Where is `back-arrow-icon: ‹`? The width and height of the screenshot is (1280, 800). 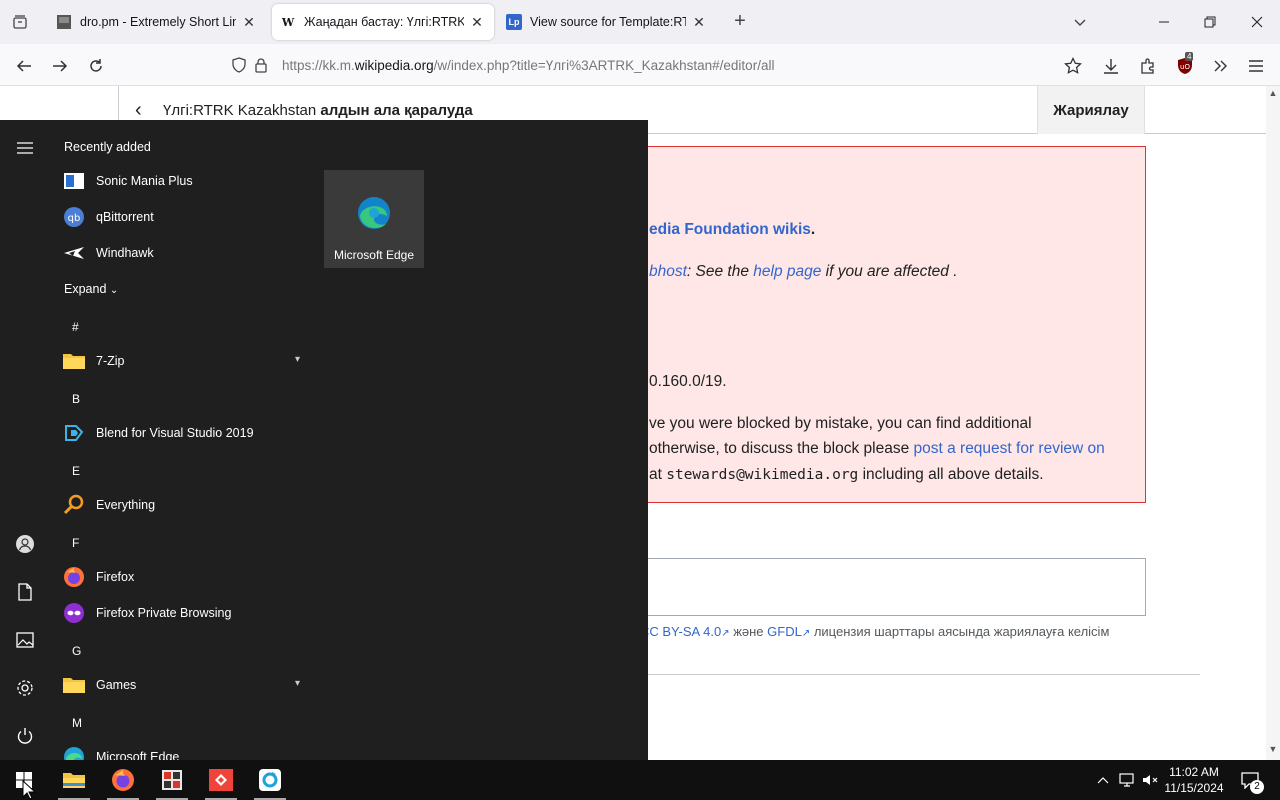
back-arrow-icon: ‹ is located at coordinates (138, 110).